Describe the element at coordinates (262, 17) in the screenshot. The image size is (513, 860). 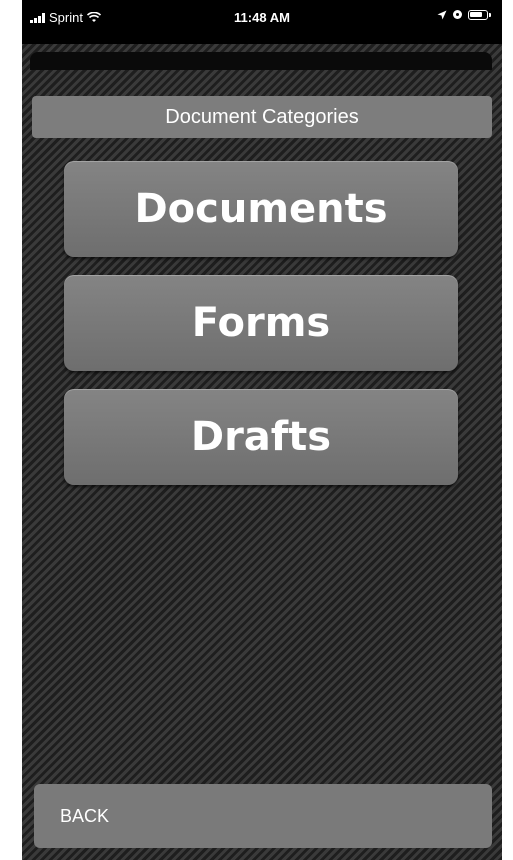
I see `status-time: 11:48 AM` at that location.